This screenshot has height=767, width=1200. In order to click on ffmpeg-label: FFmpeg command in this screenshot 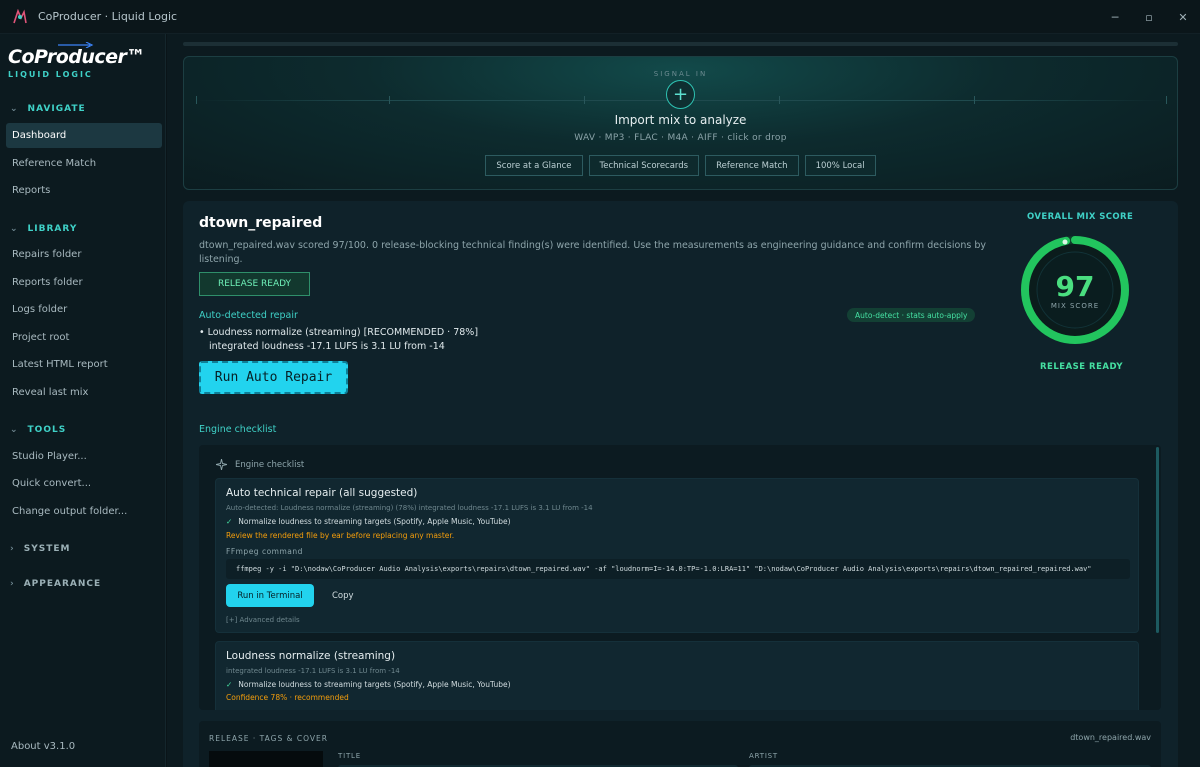, I will do `click(264, 551)`.